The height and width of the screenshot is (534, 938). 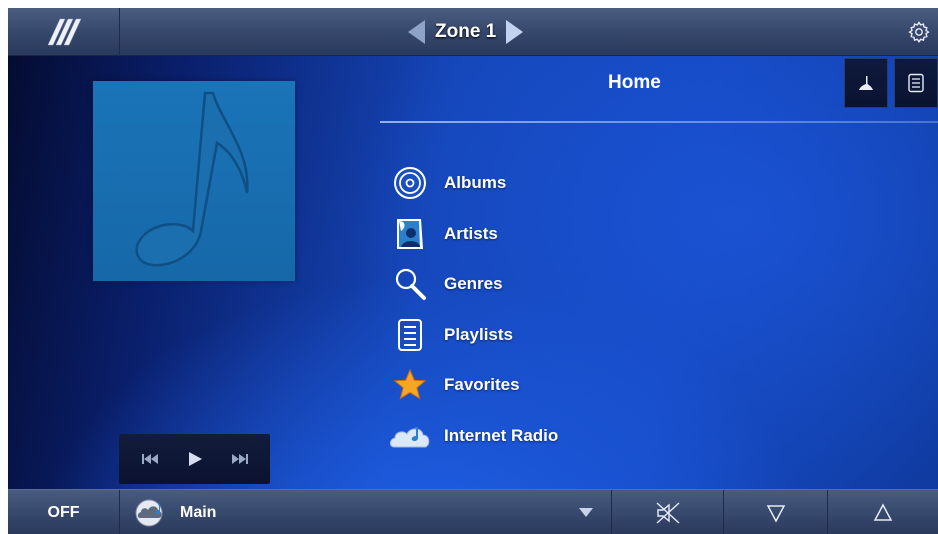 I want to click on album-art, so click(x=194, y=181).